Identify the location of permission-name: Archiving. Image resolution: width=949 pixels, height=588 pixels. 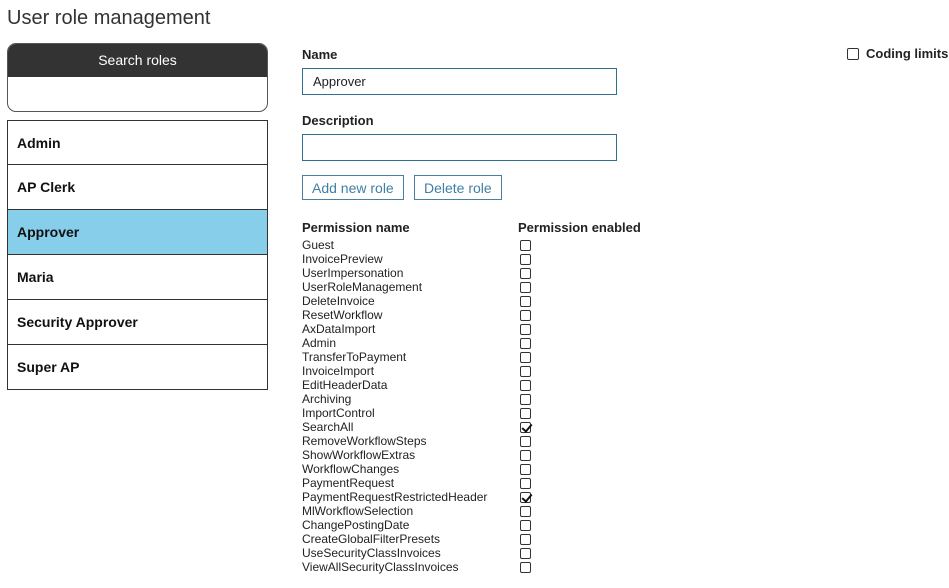
(327, 399).